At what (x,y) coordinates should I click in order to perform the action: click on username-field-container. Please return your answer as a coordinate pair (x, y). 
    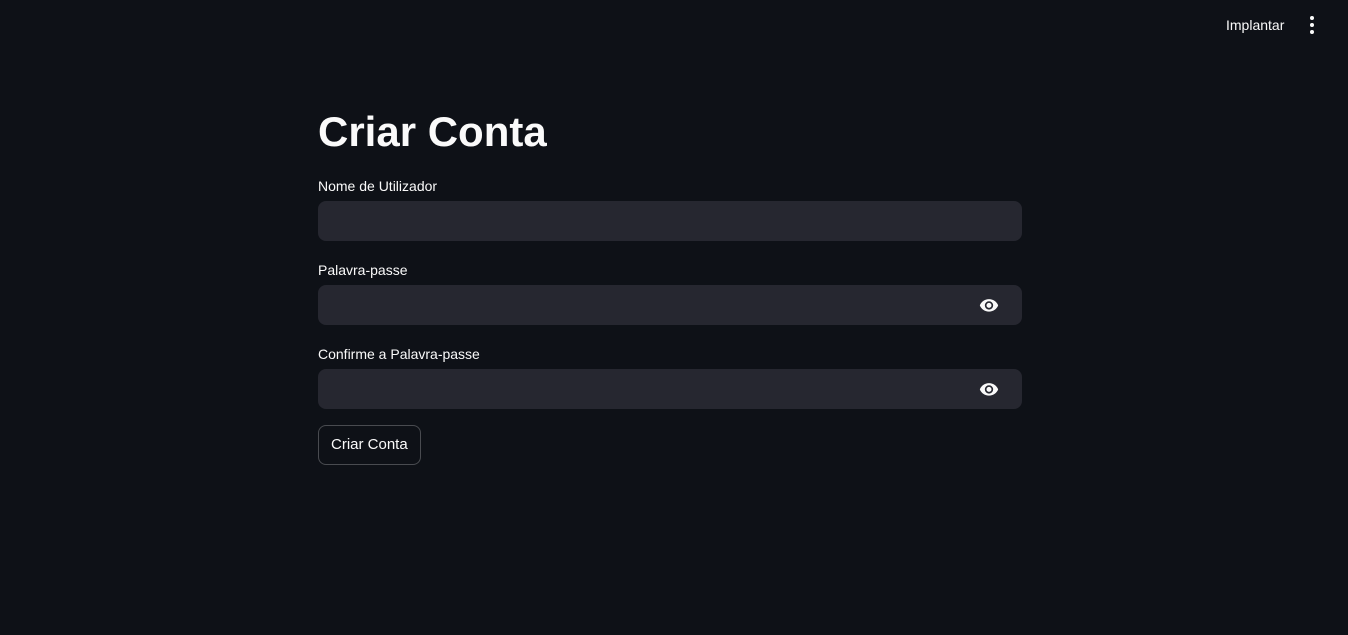
    Looking at the image, I should click on (670, 221).